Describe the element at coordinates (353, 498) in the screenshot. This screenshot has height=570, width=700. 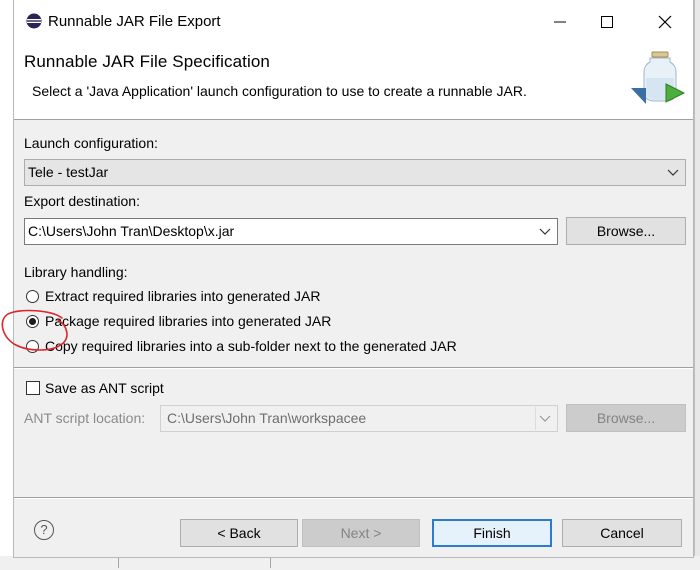
I see `footer-divider` at that location.